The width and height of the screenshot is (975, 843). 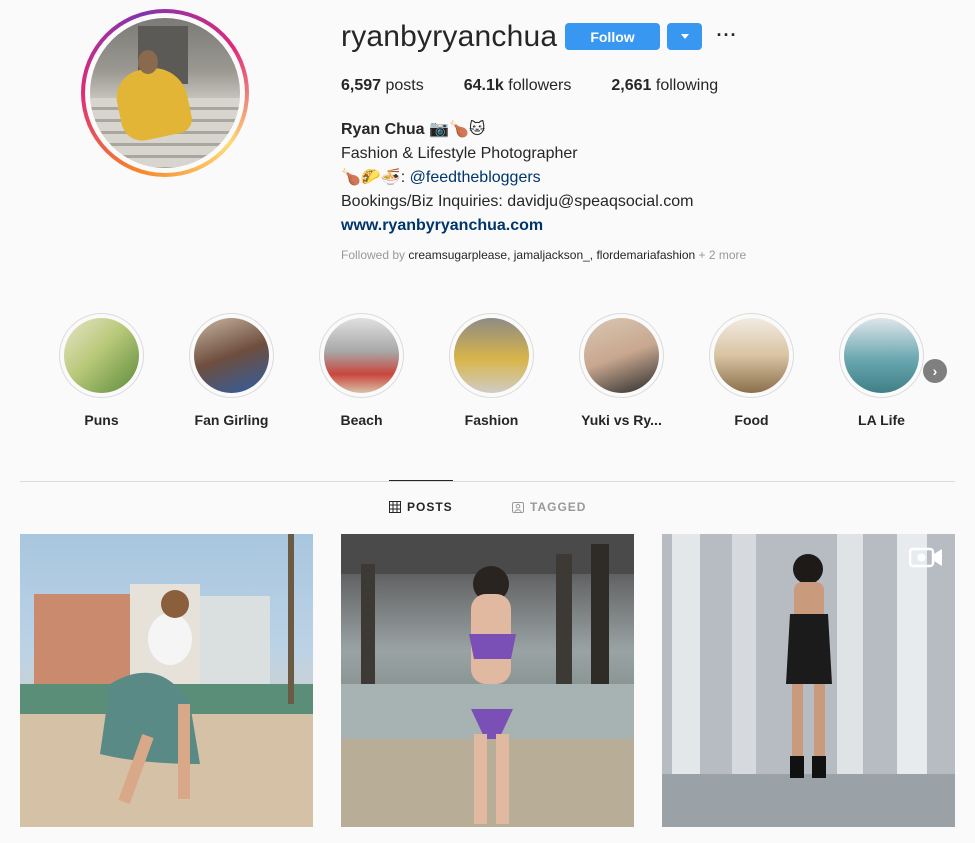 I want to click on followers-stat: 64.1k followers, so click(x=518, y=86).